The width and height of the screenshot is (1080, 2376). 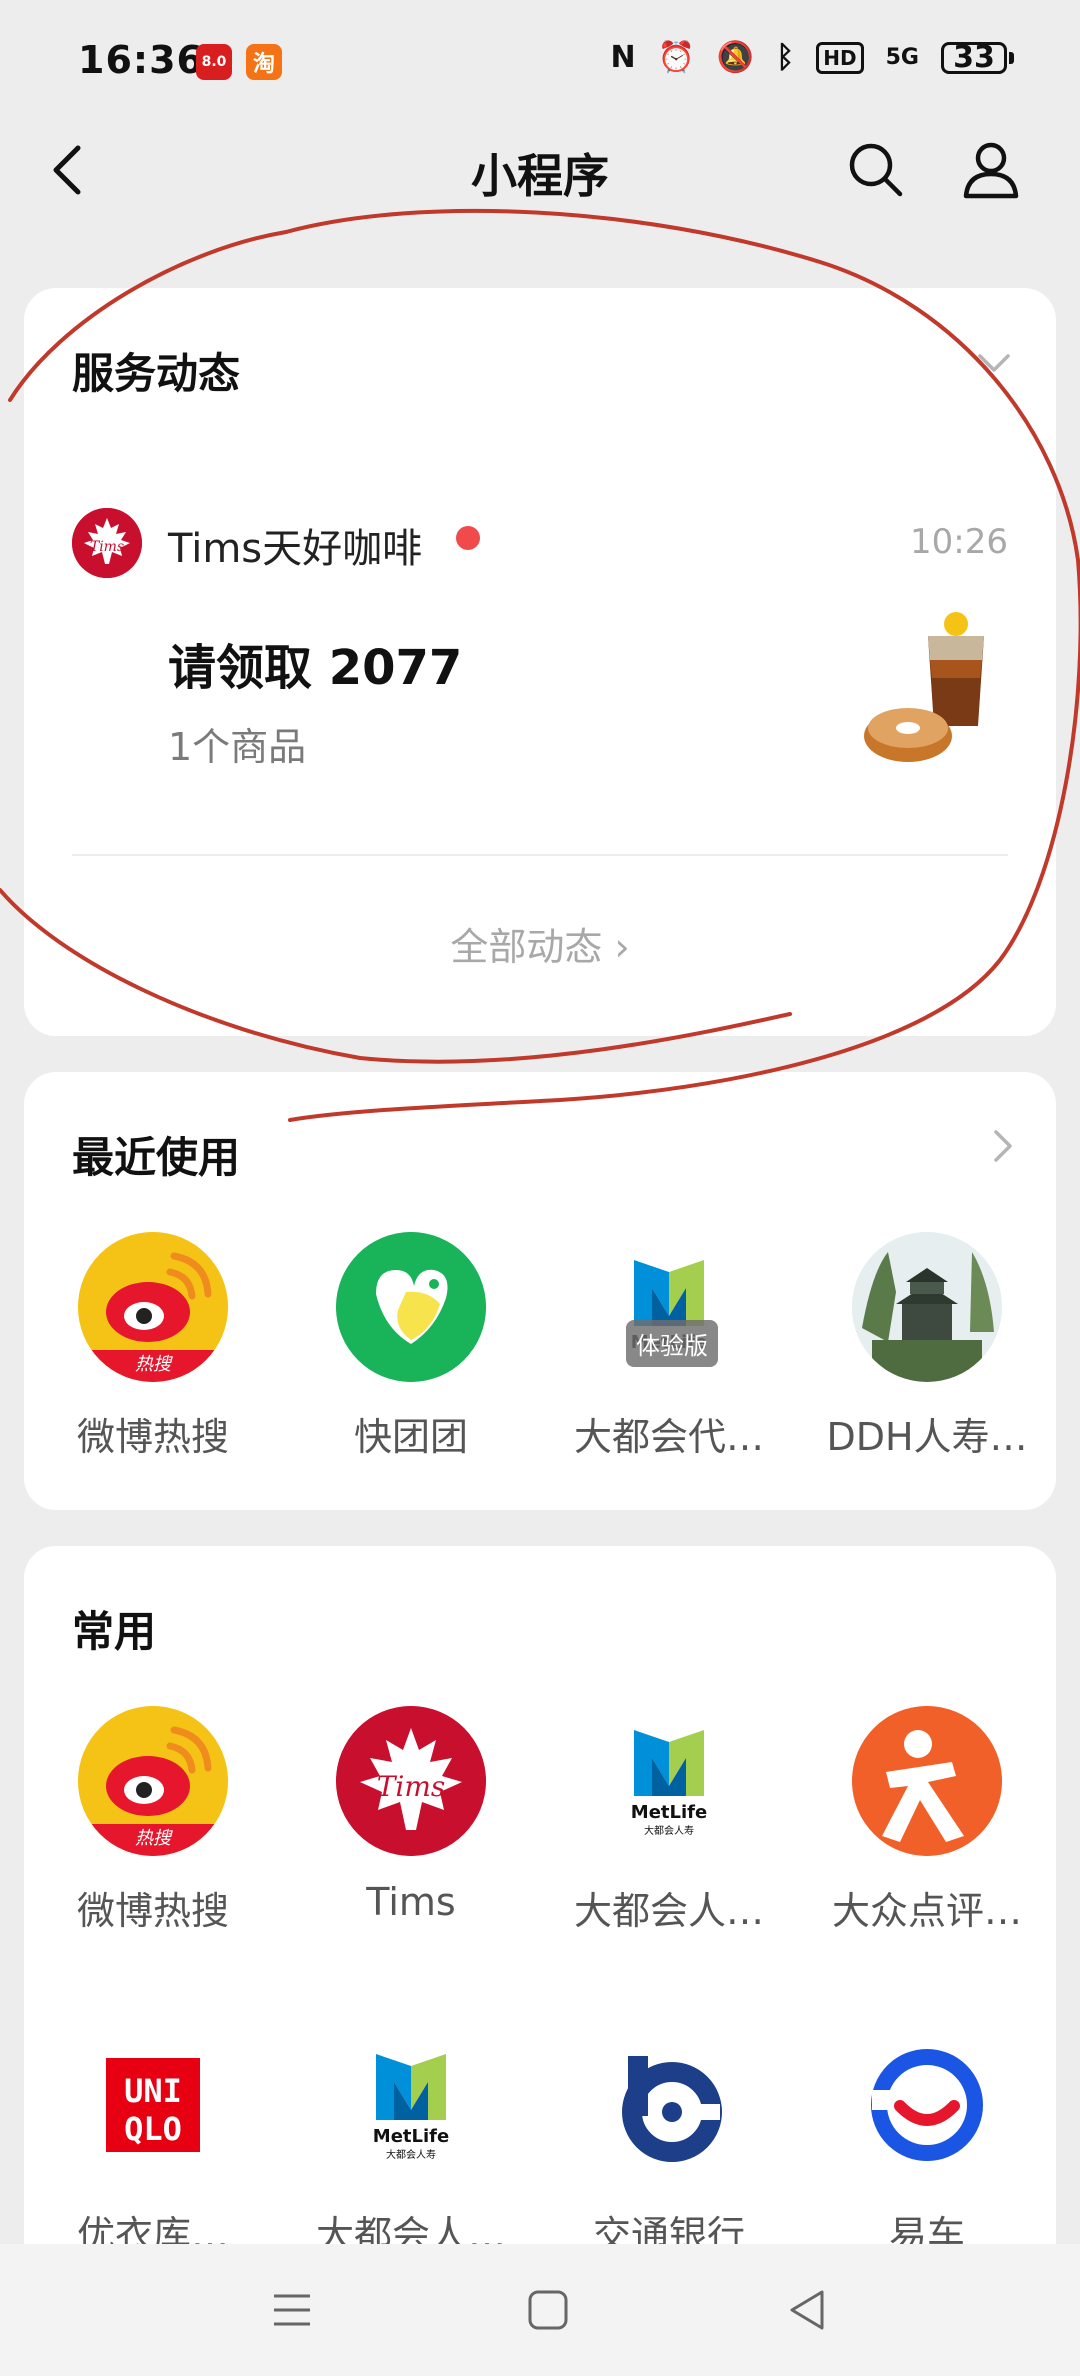 What do you see at coordinates (974, 57) in the screenshot?
I see `battery-level: 33` at bounding box center [974, 57].